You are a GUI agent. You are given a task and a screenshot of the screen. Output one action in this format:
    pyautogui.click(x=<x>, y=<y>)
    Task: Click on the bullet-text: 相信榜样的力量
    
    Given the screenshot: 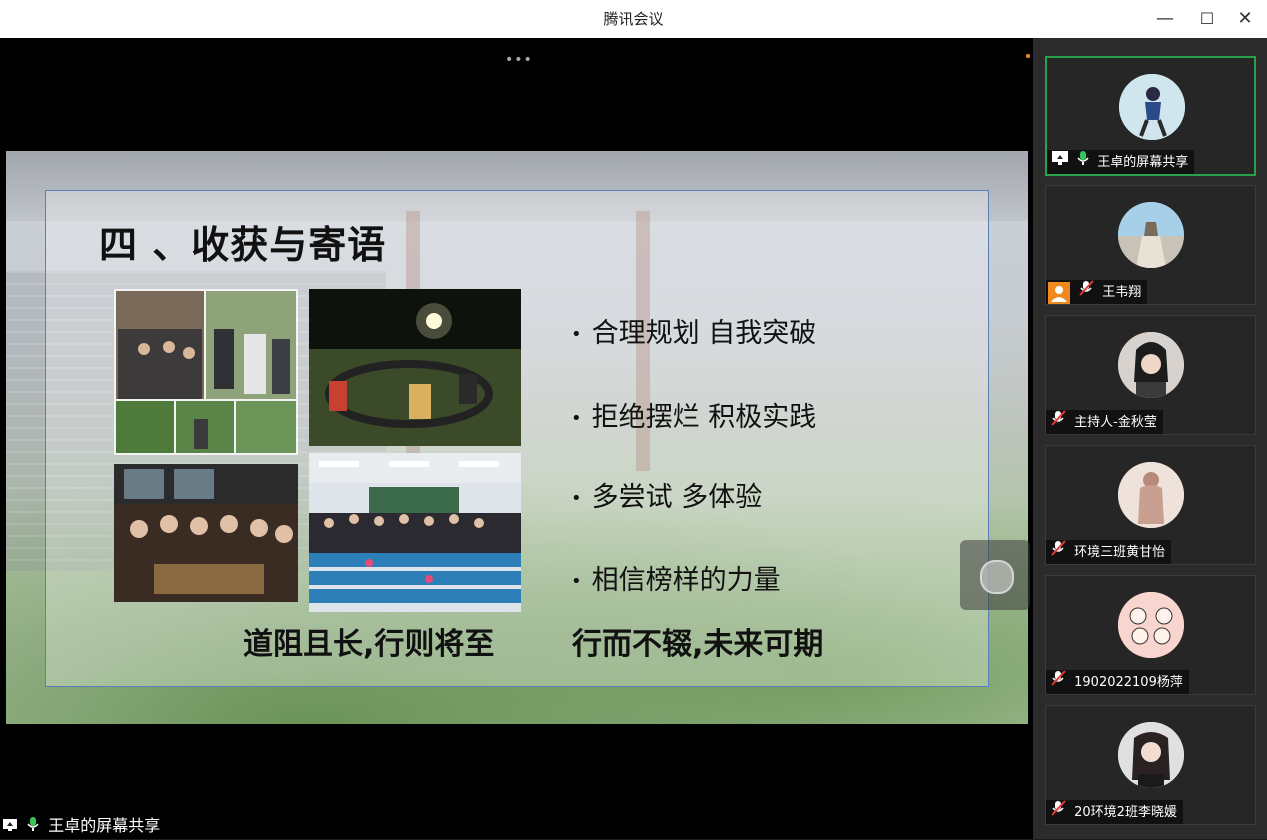 What is the action you would take?
    pyautogui.click(x=686, y=580)
    